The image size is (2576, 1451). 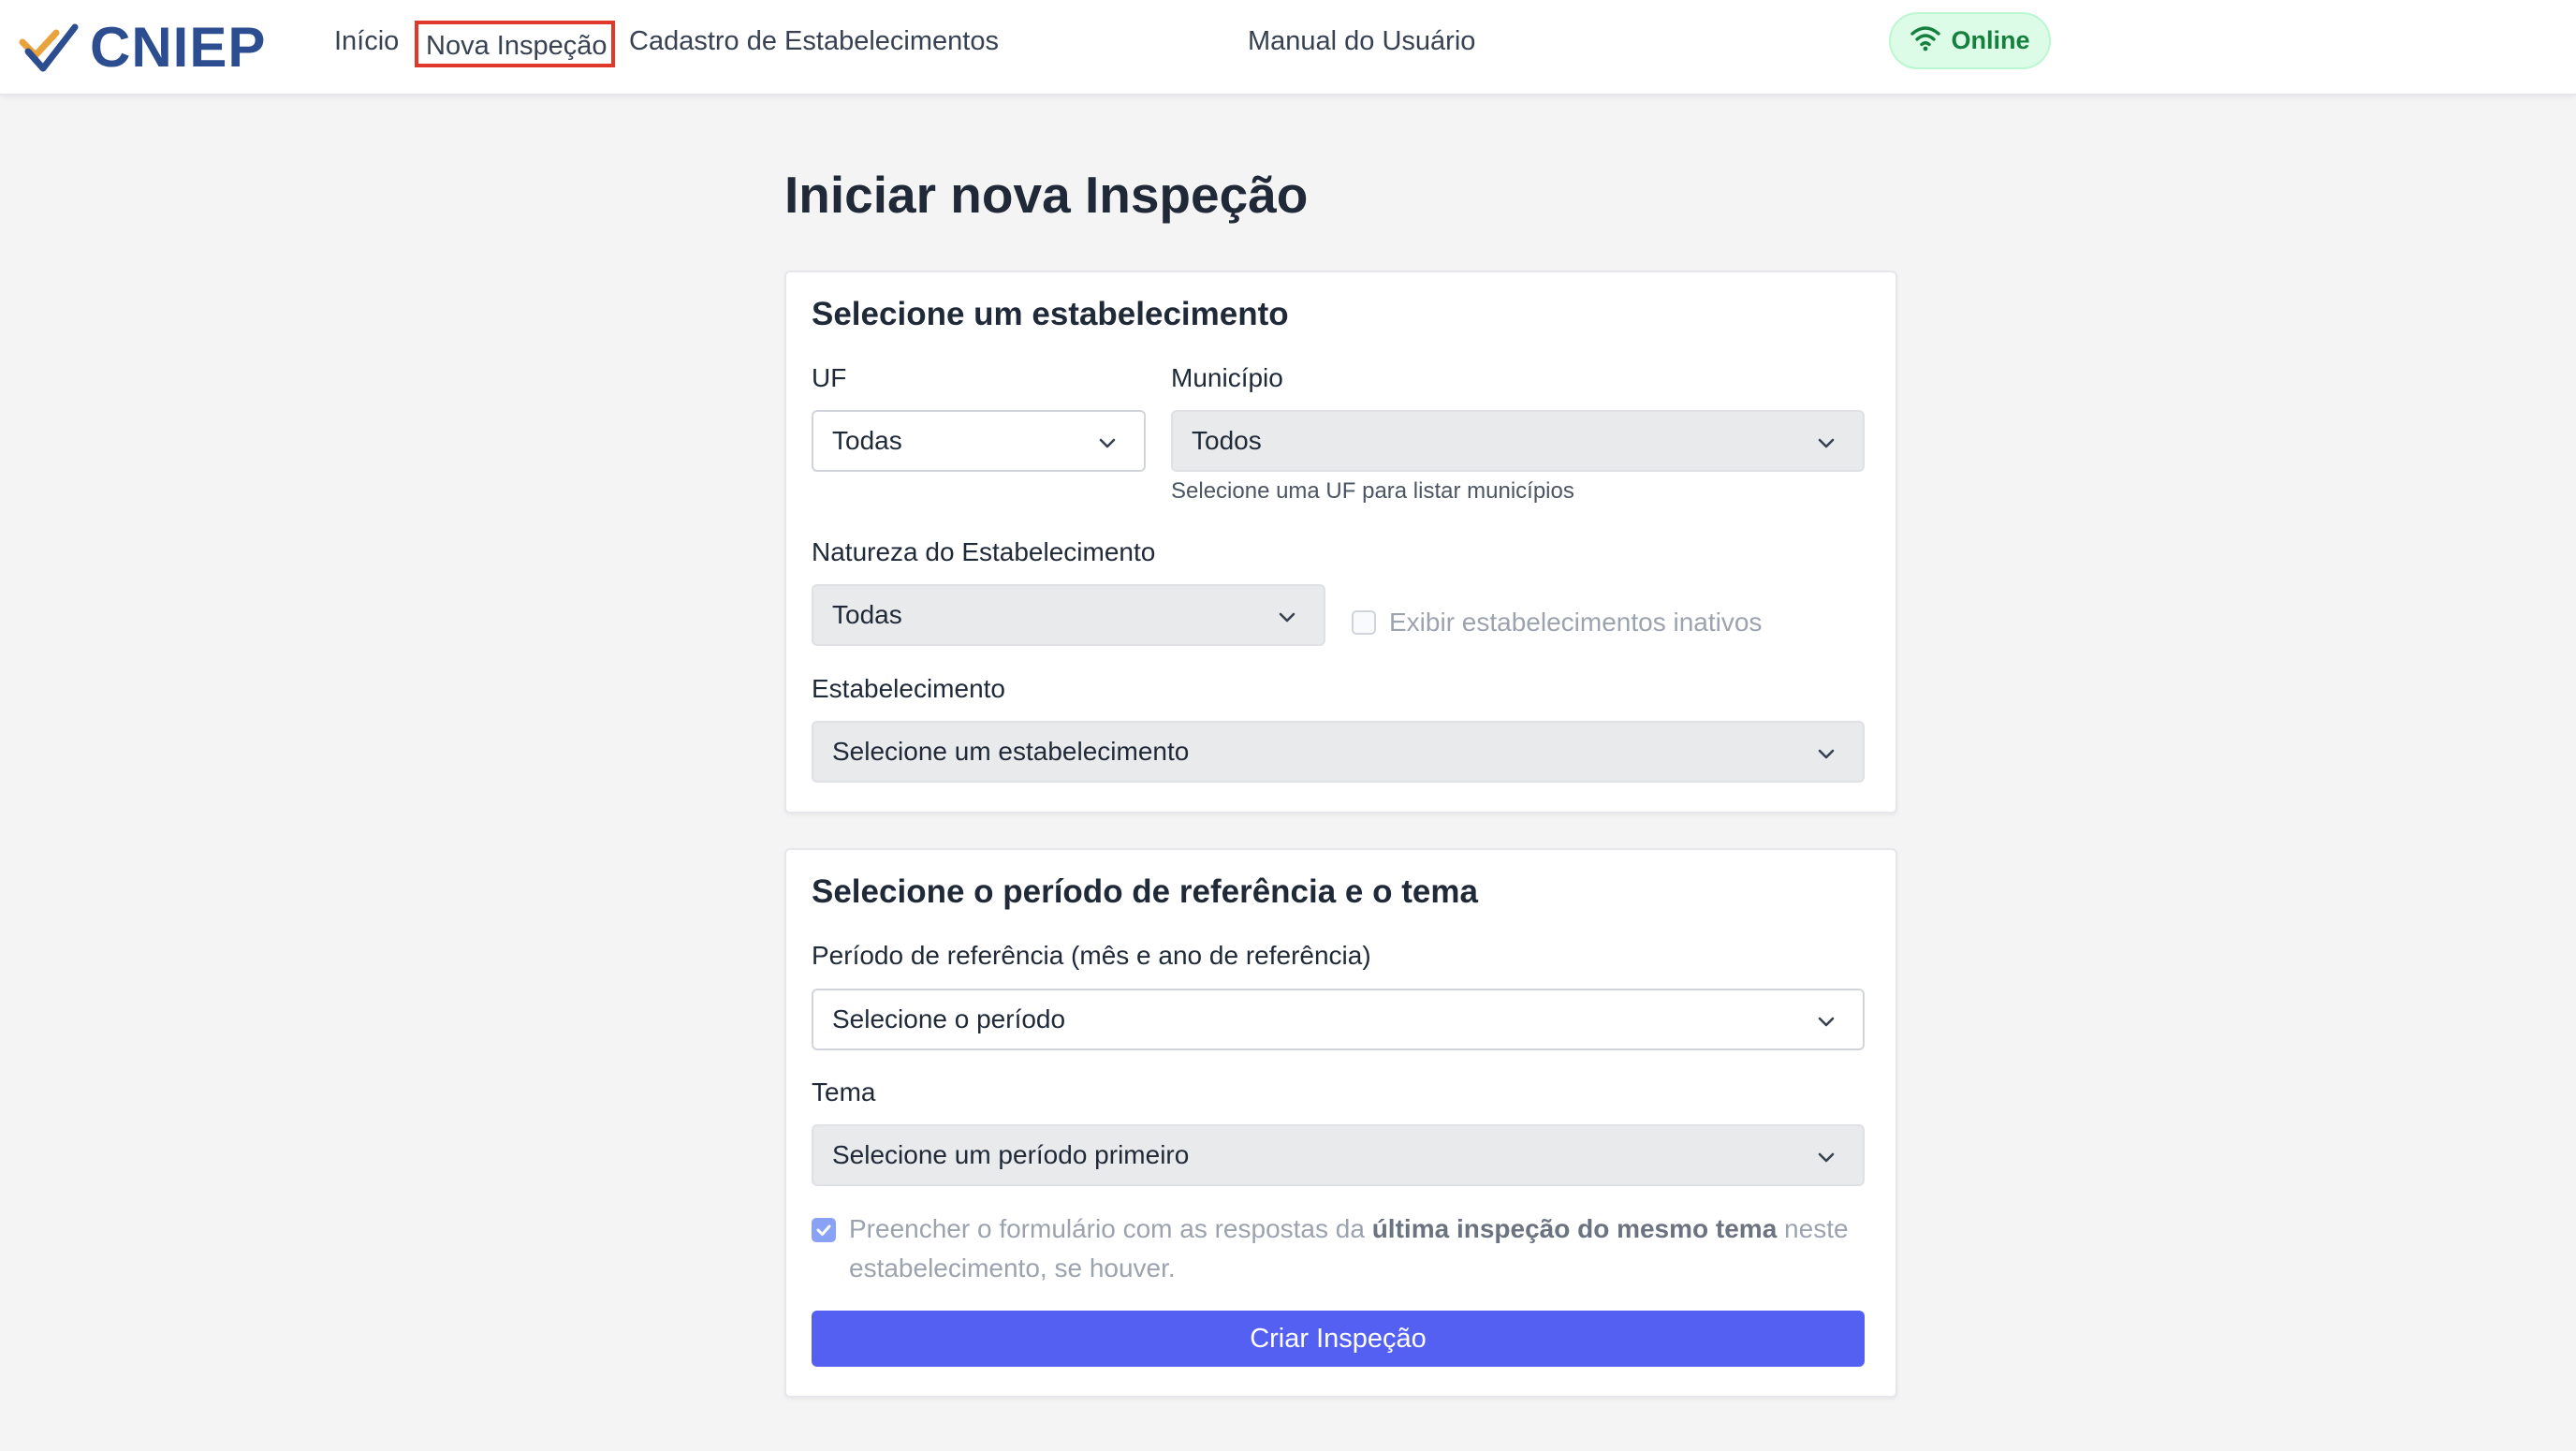 I want to click on municipio-label: Município, so click(x=1227, y=378).